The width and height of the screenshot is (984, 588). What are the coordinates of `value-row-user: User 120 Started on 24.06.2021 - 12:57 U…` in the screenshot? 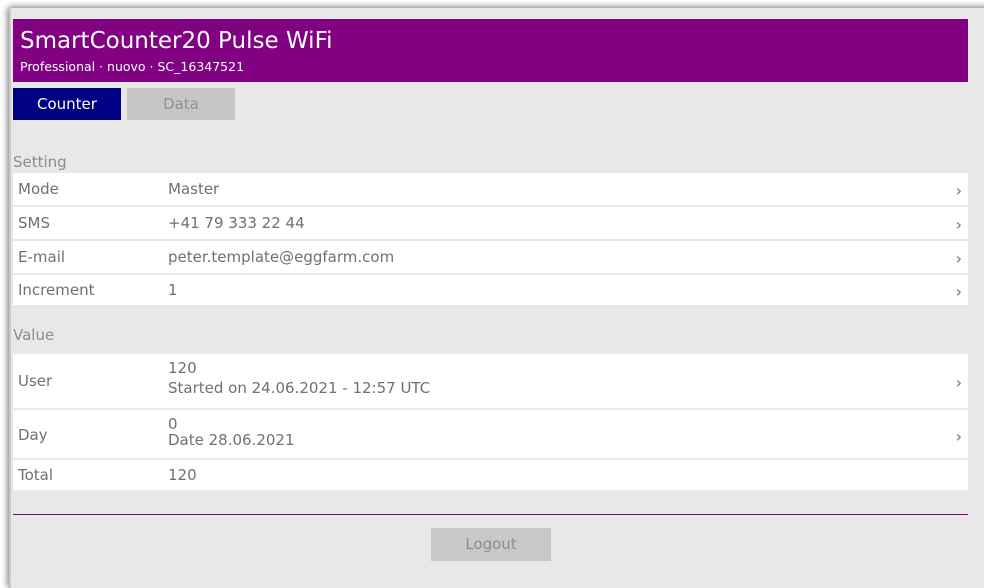 It's located at (490, 380).